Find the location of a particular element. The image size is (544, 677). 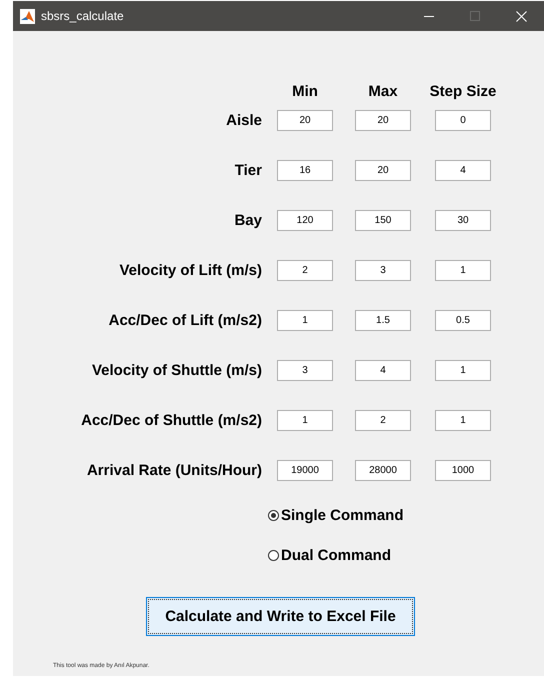

input-field: 0 is located at coordinates (463, 120).